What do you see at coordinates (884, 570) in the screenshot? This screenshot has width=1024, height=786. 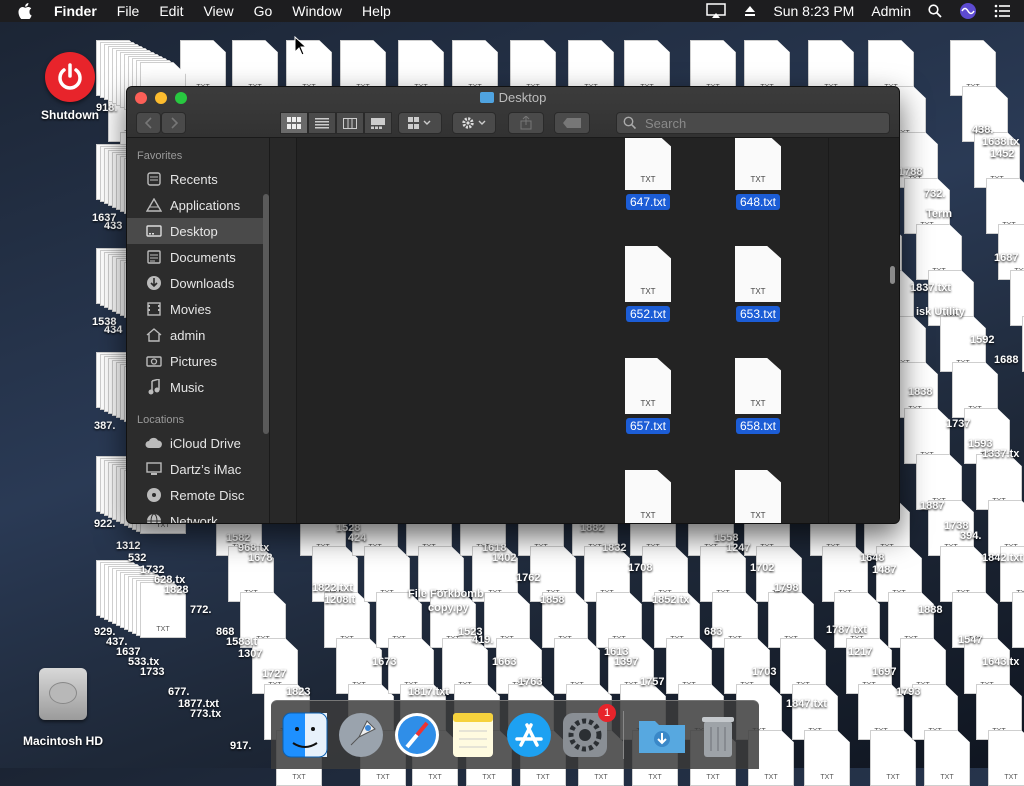 I see `desktop-file-label: 1487` at bounding box center [884, 570].